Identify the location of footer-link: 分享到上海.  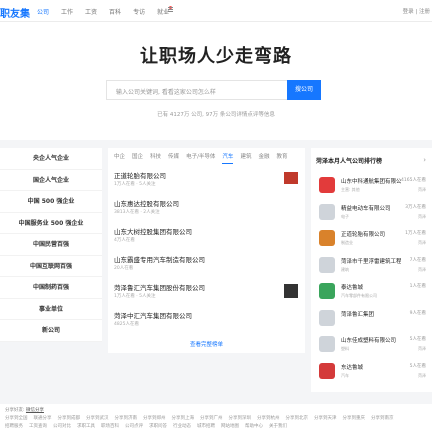
(183, 418).